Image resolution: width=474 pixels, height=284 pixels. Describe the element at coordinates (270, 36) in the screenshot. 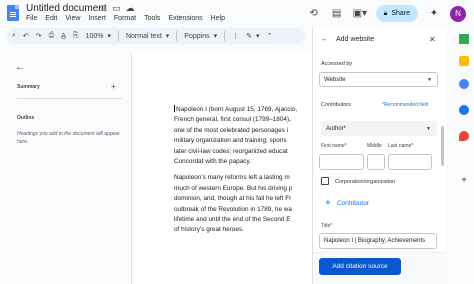

I see `collapse-toolbar-icon: ⌃` at that location.